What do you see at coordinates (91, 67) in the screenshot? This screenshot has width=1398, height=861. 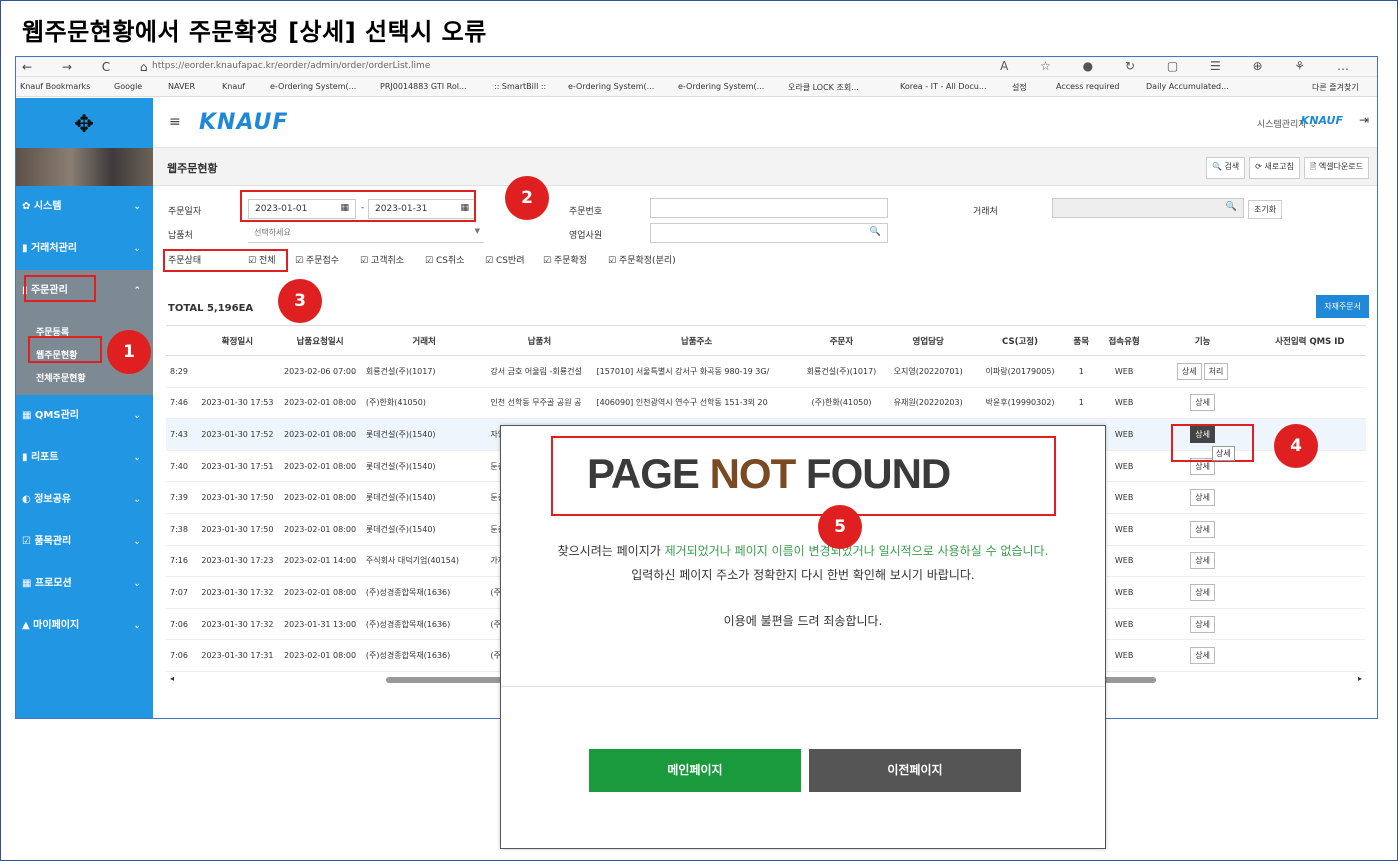 I see `browser-nav-buttons: ← → C ⌂` at bounding box center [91, 67].